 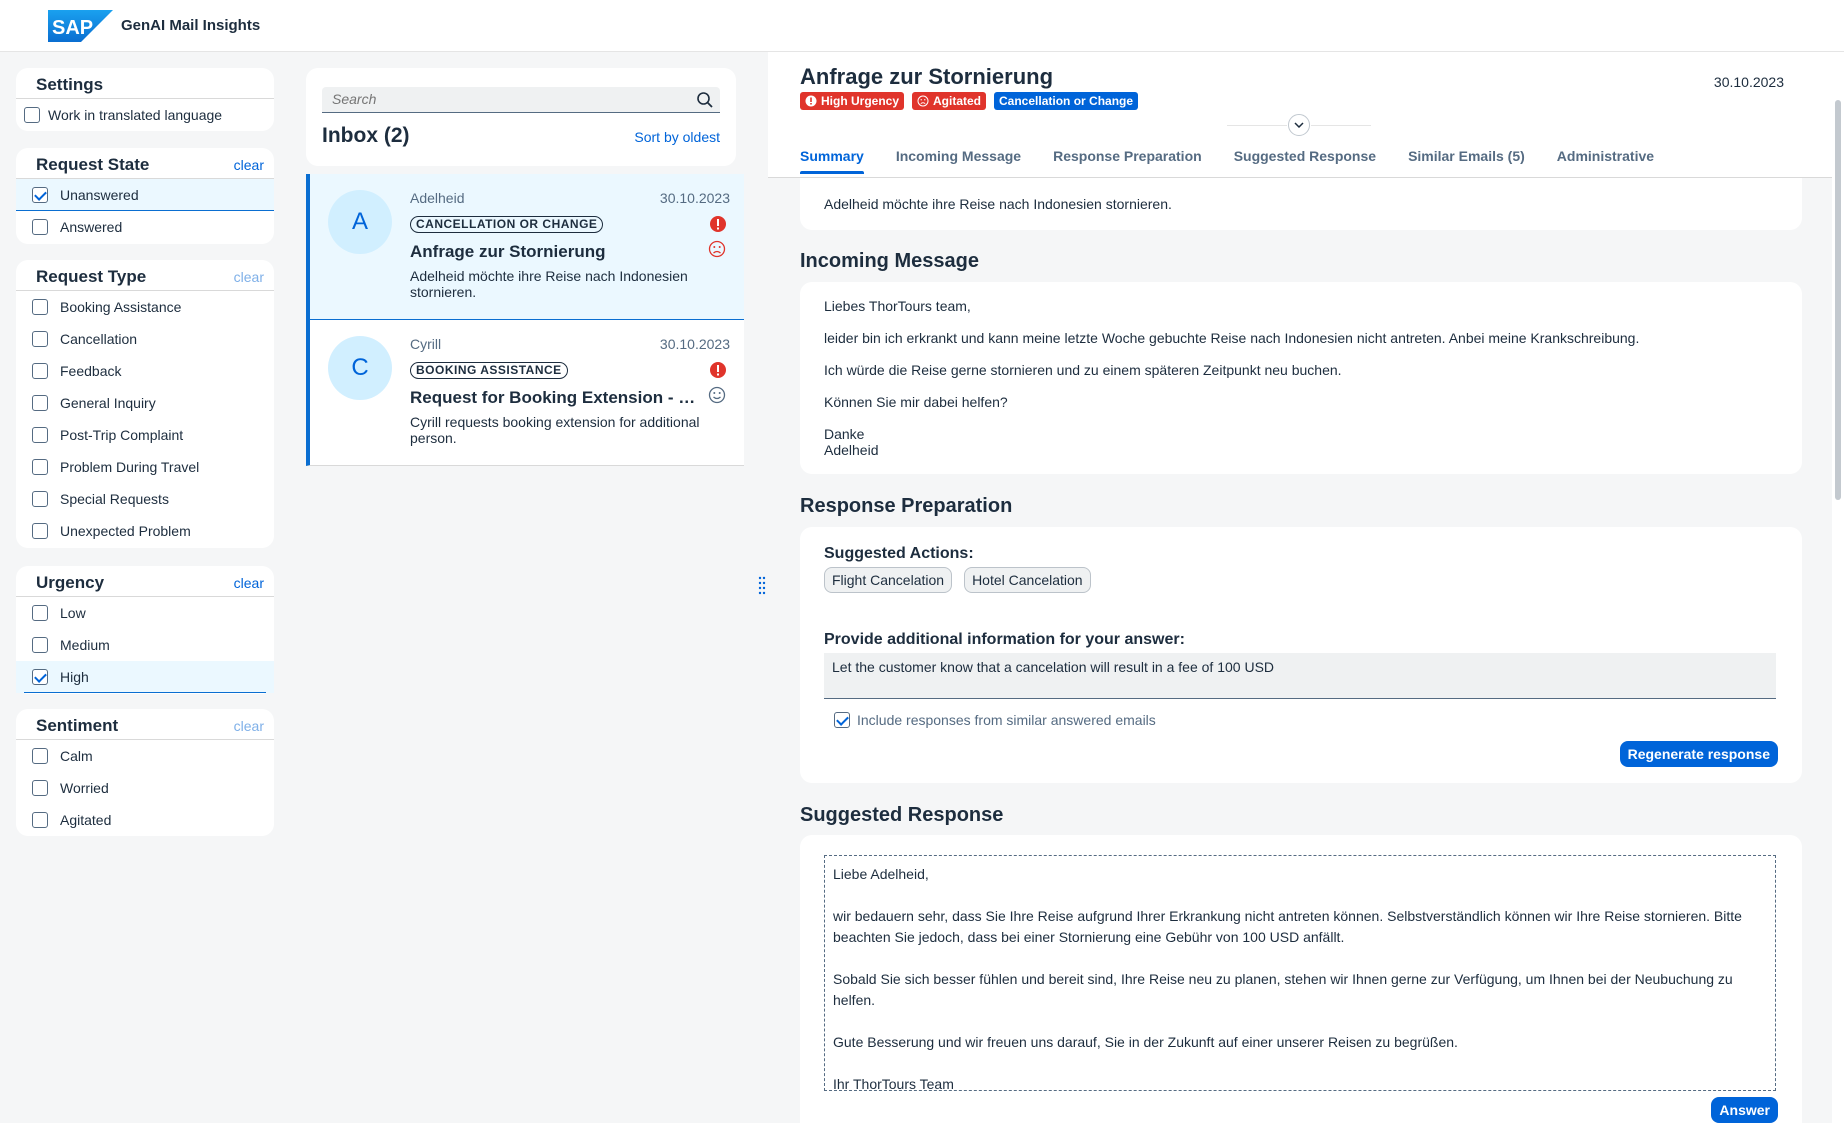 What do you see at coordinates (842, 720) in the screenshot?
I see `include-similar-checkbox` at bounding box center [842, 720].